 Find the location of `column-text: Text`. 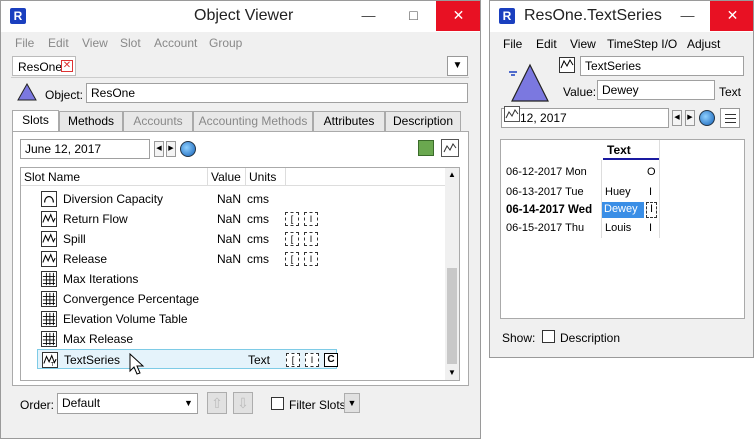

column-text: Text is located at coordinates (619, 150).